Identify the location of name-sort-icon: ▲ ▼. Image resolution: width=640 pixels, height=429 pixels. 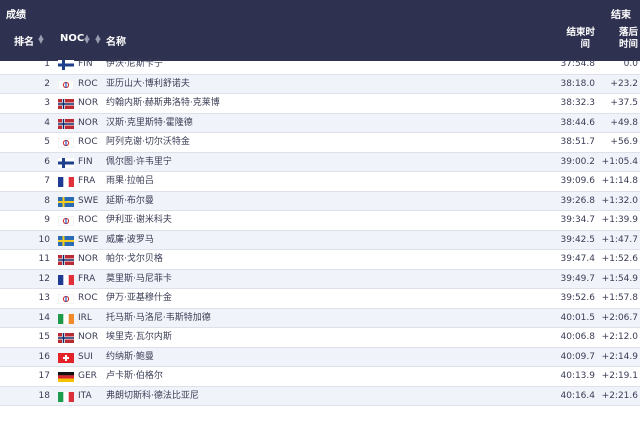
(98, 39).